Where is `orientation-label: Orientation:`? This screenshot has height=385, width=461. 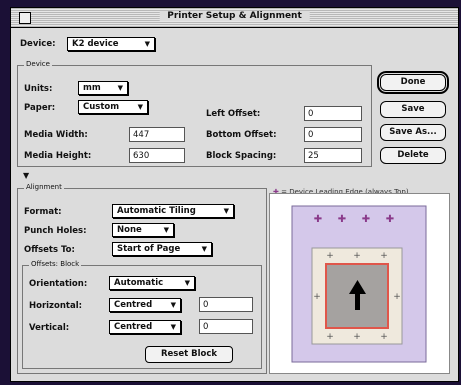
orientation-label: Orientation: is located at coordinates (58, 284).